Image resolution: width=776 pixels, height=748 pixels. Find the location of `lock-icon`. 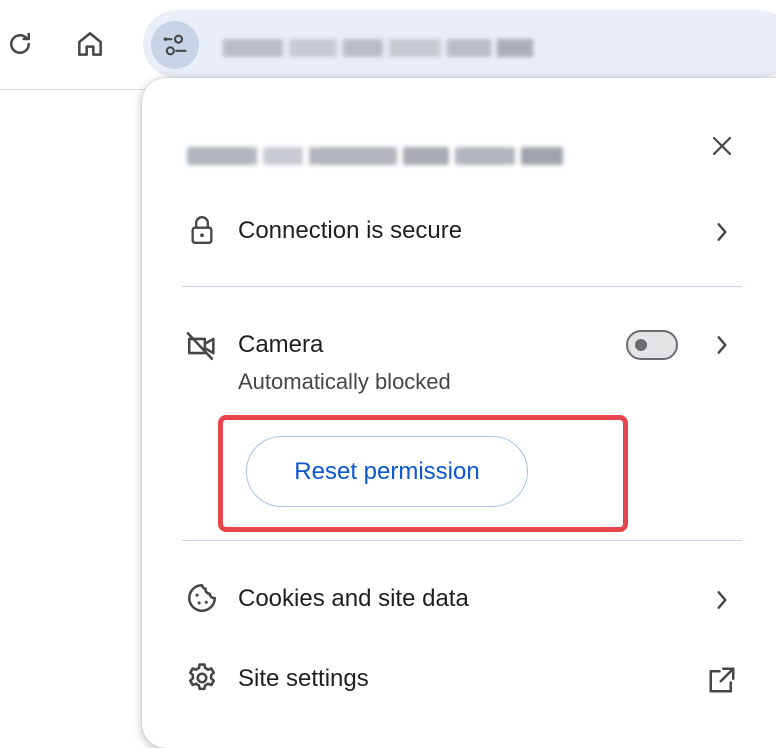

lock-icon is located at coordinates (202, 230).